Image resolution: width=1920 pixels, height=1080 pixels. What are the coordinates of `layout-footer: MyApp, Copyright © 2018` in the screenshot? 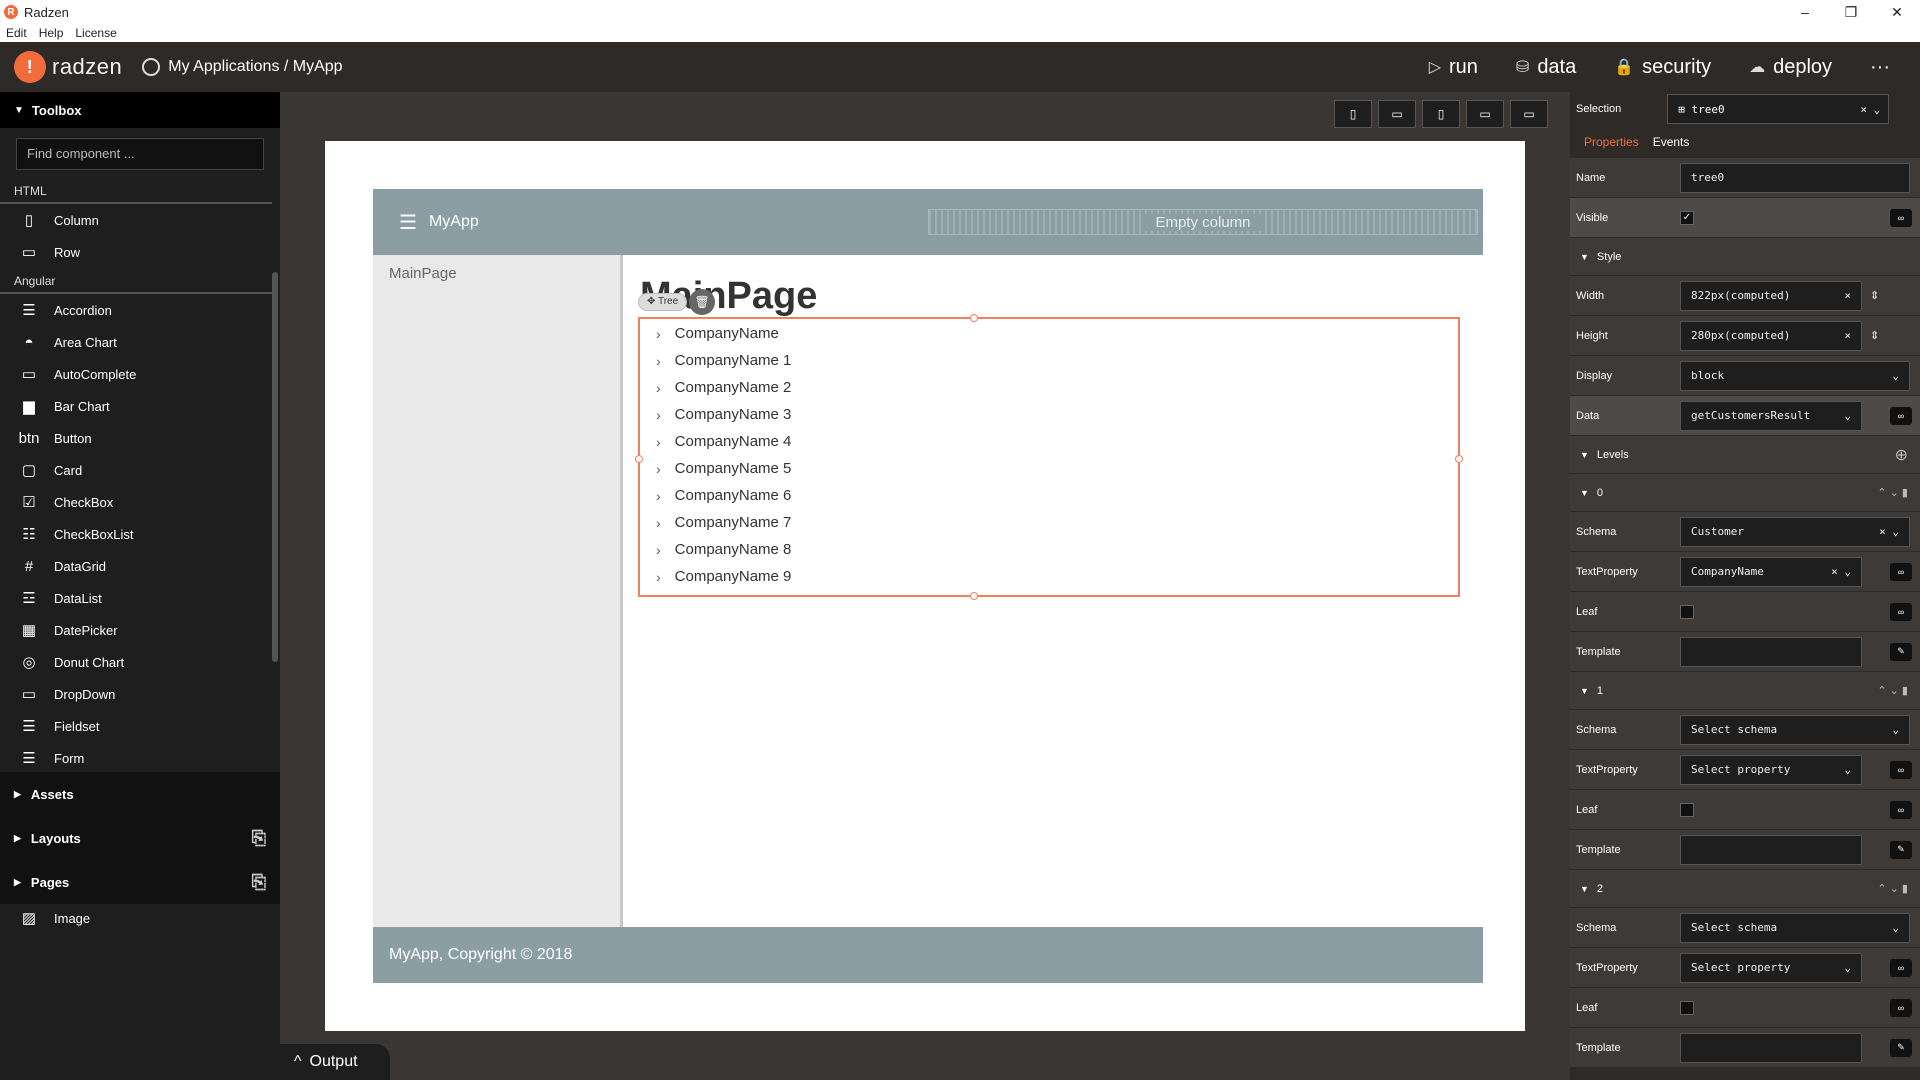 It's located at (928, 955).